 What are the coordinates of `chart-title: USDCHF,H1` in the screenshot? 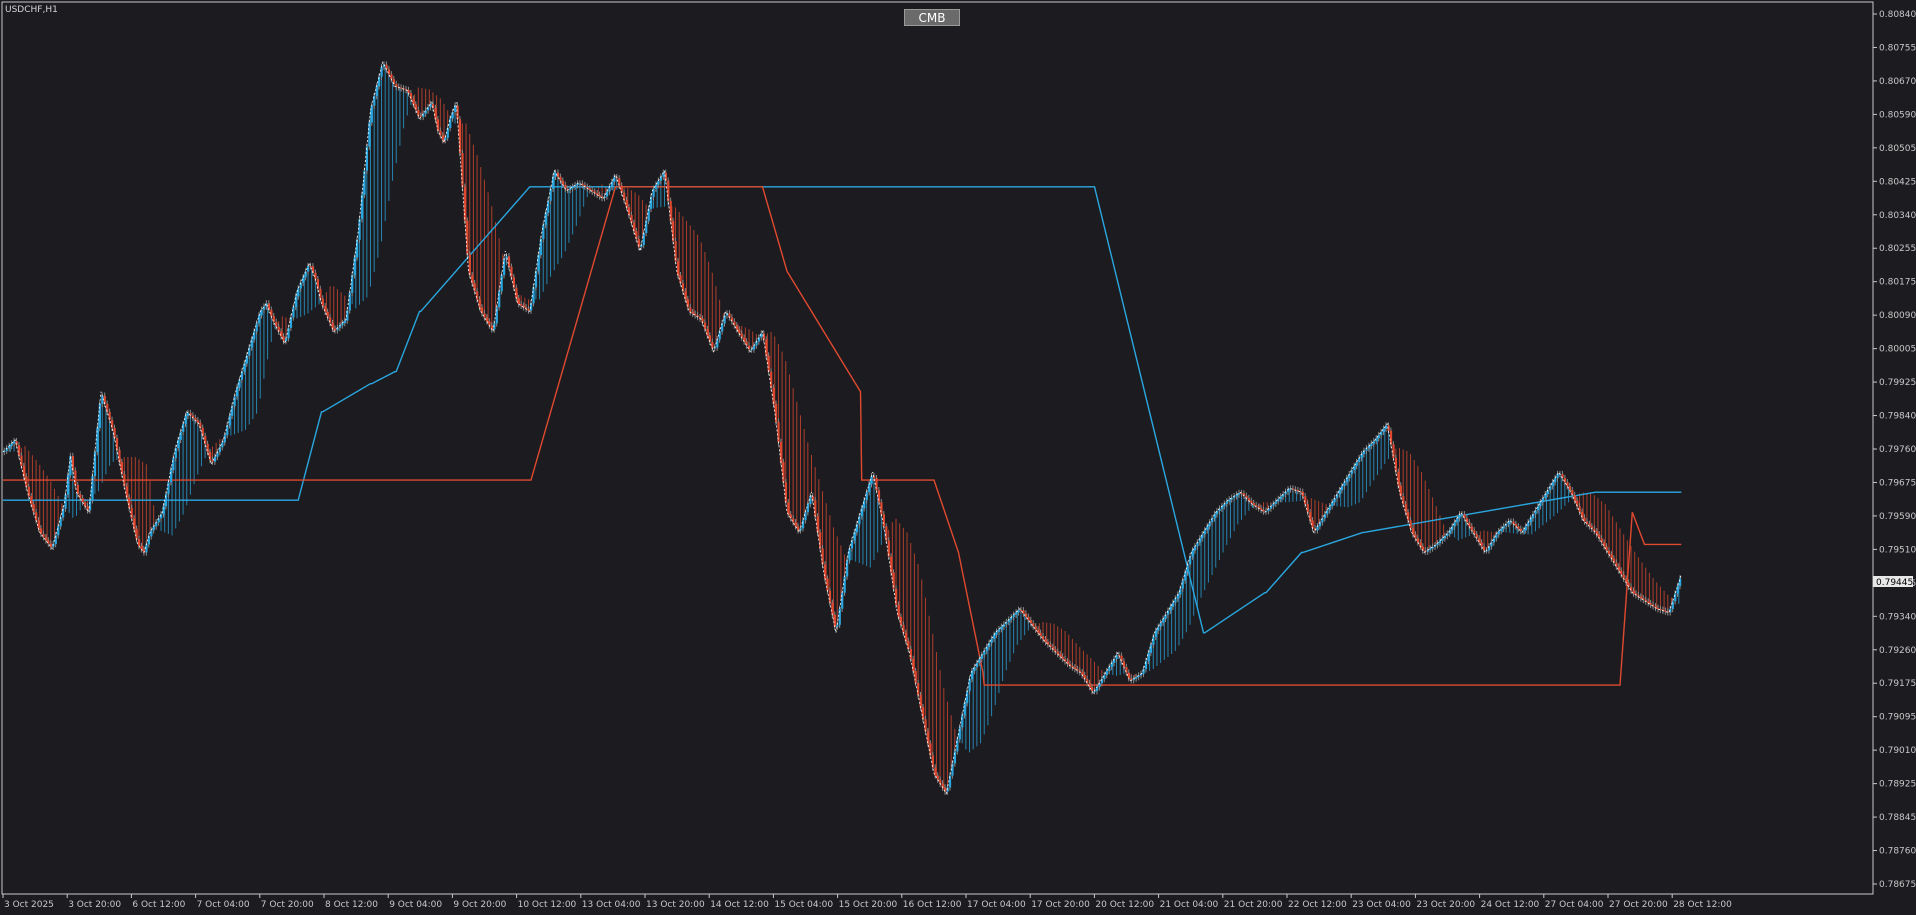 It's located at (31, 10).